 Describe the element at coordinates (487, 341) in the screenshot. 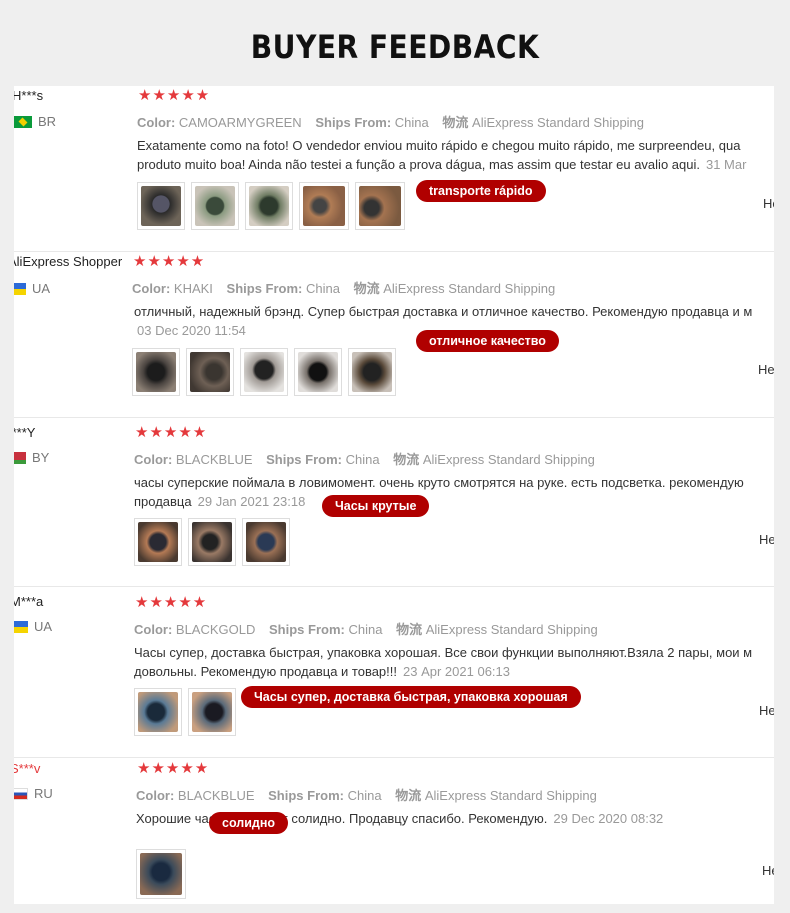

I see `review-tag: отличное качество` at that location.